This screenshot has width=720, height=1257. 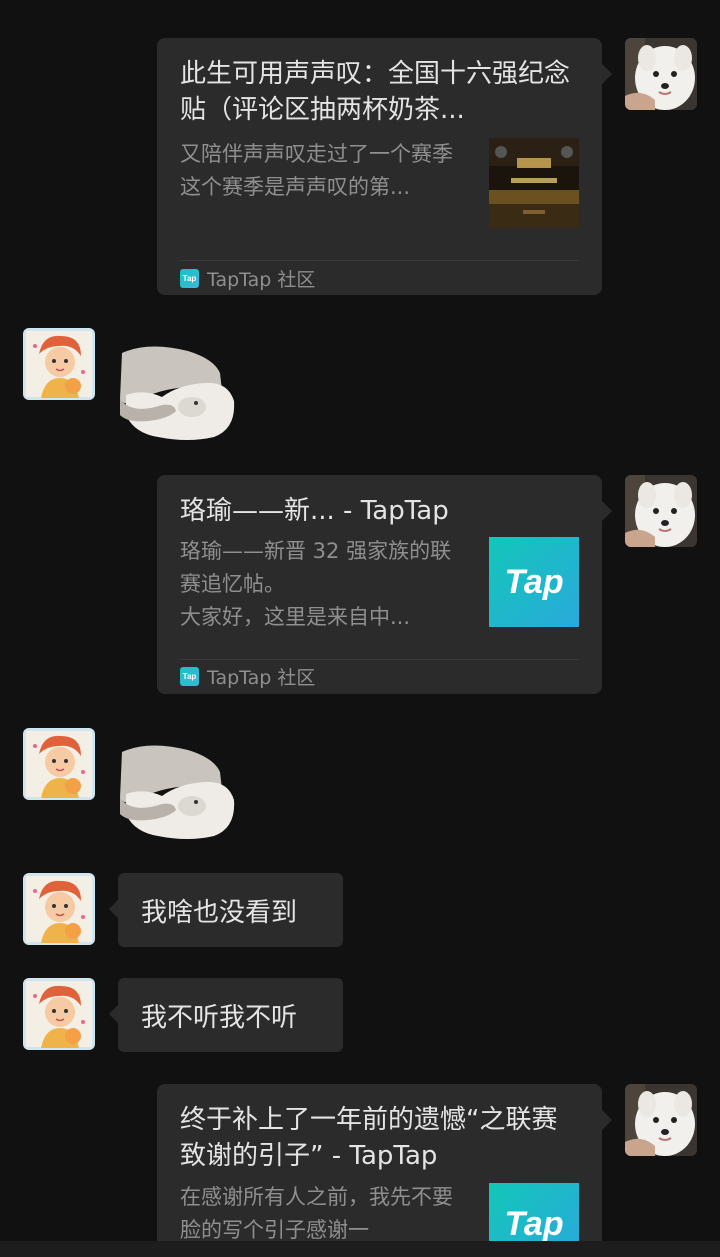 I want to click on link-card-thumbnail: Tap, so click(x=534, y=582).